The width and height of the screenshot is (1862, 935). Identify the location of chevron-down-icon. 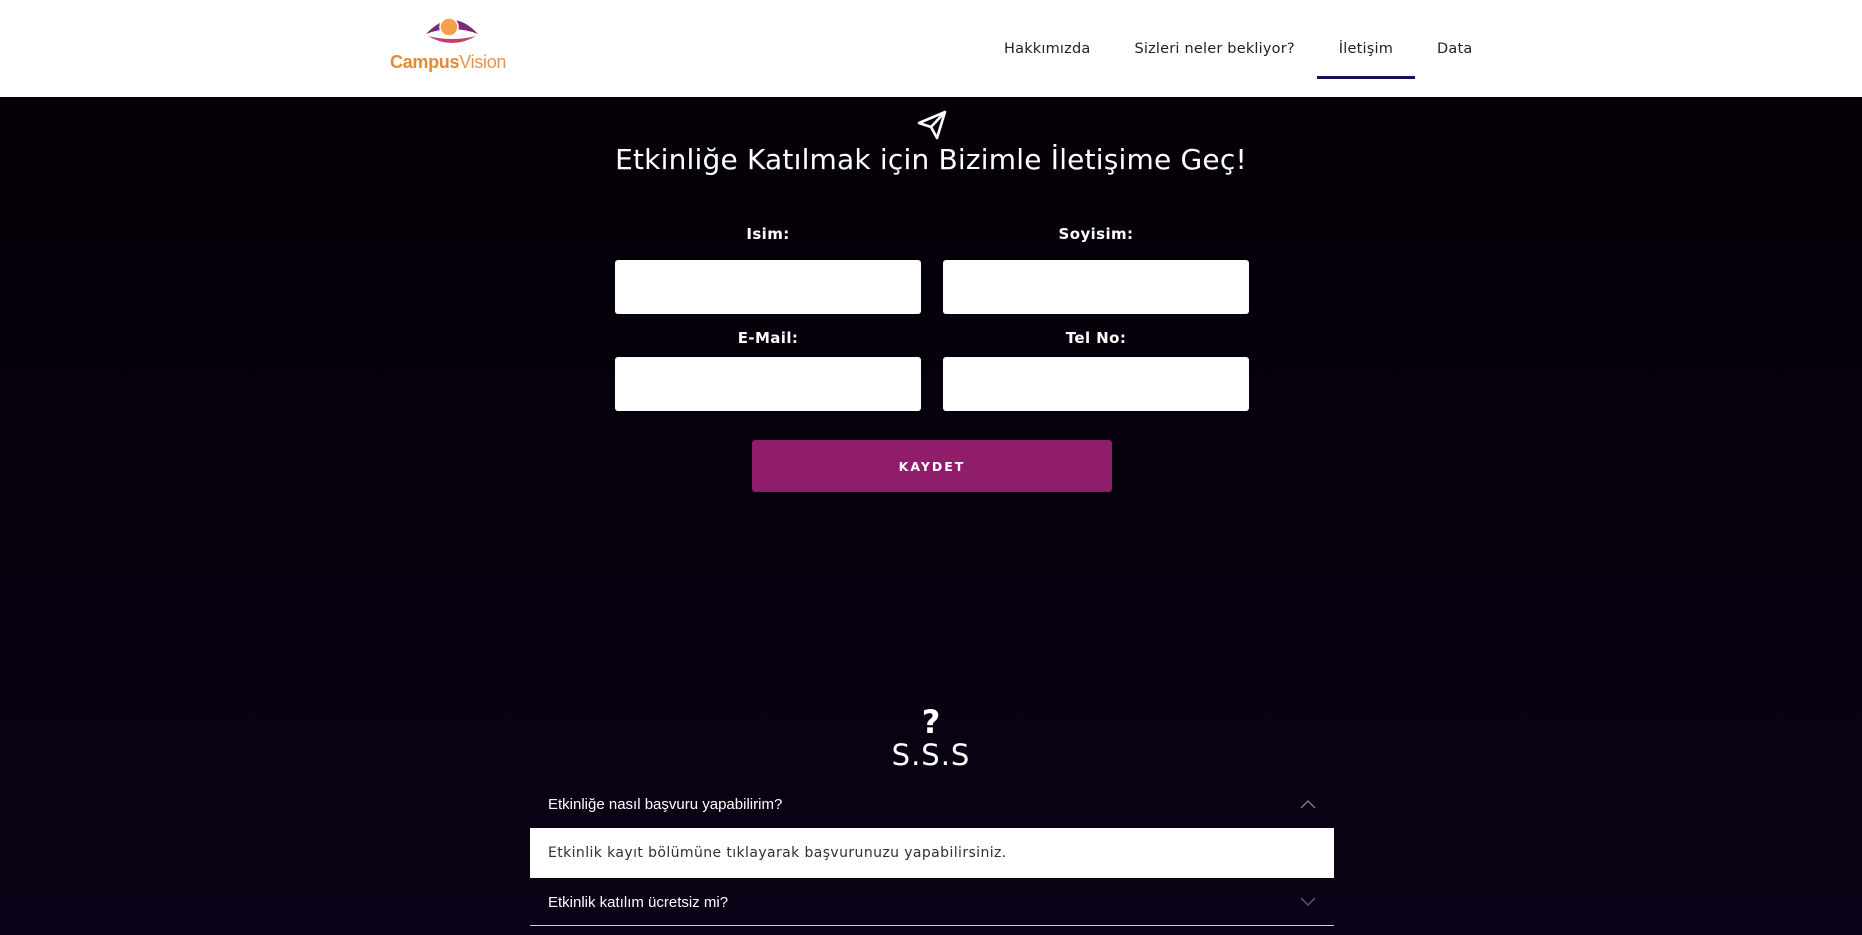
(1308, 901).